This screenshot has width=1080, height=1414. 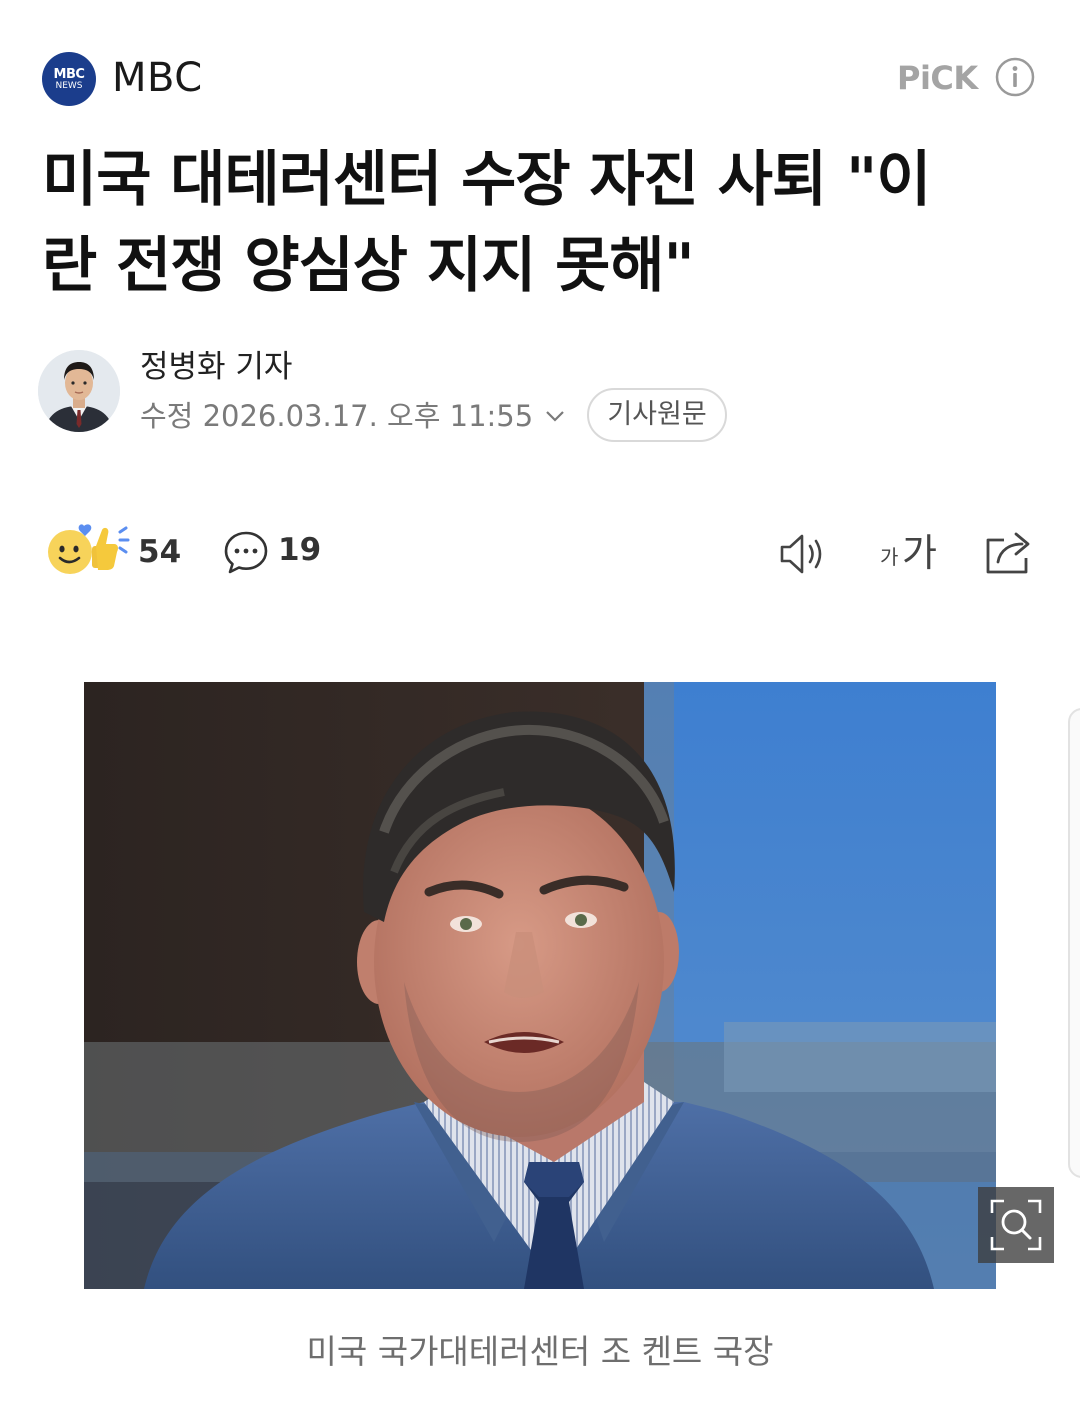 I want to click on comment-bubble-icon, so click(x=246, y=552).